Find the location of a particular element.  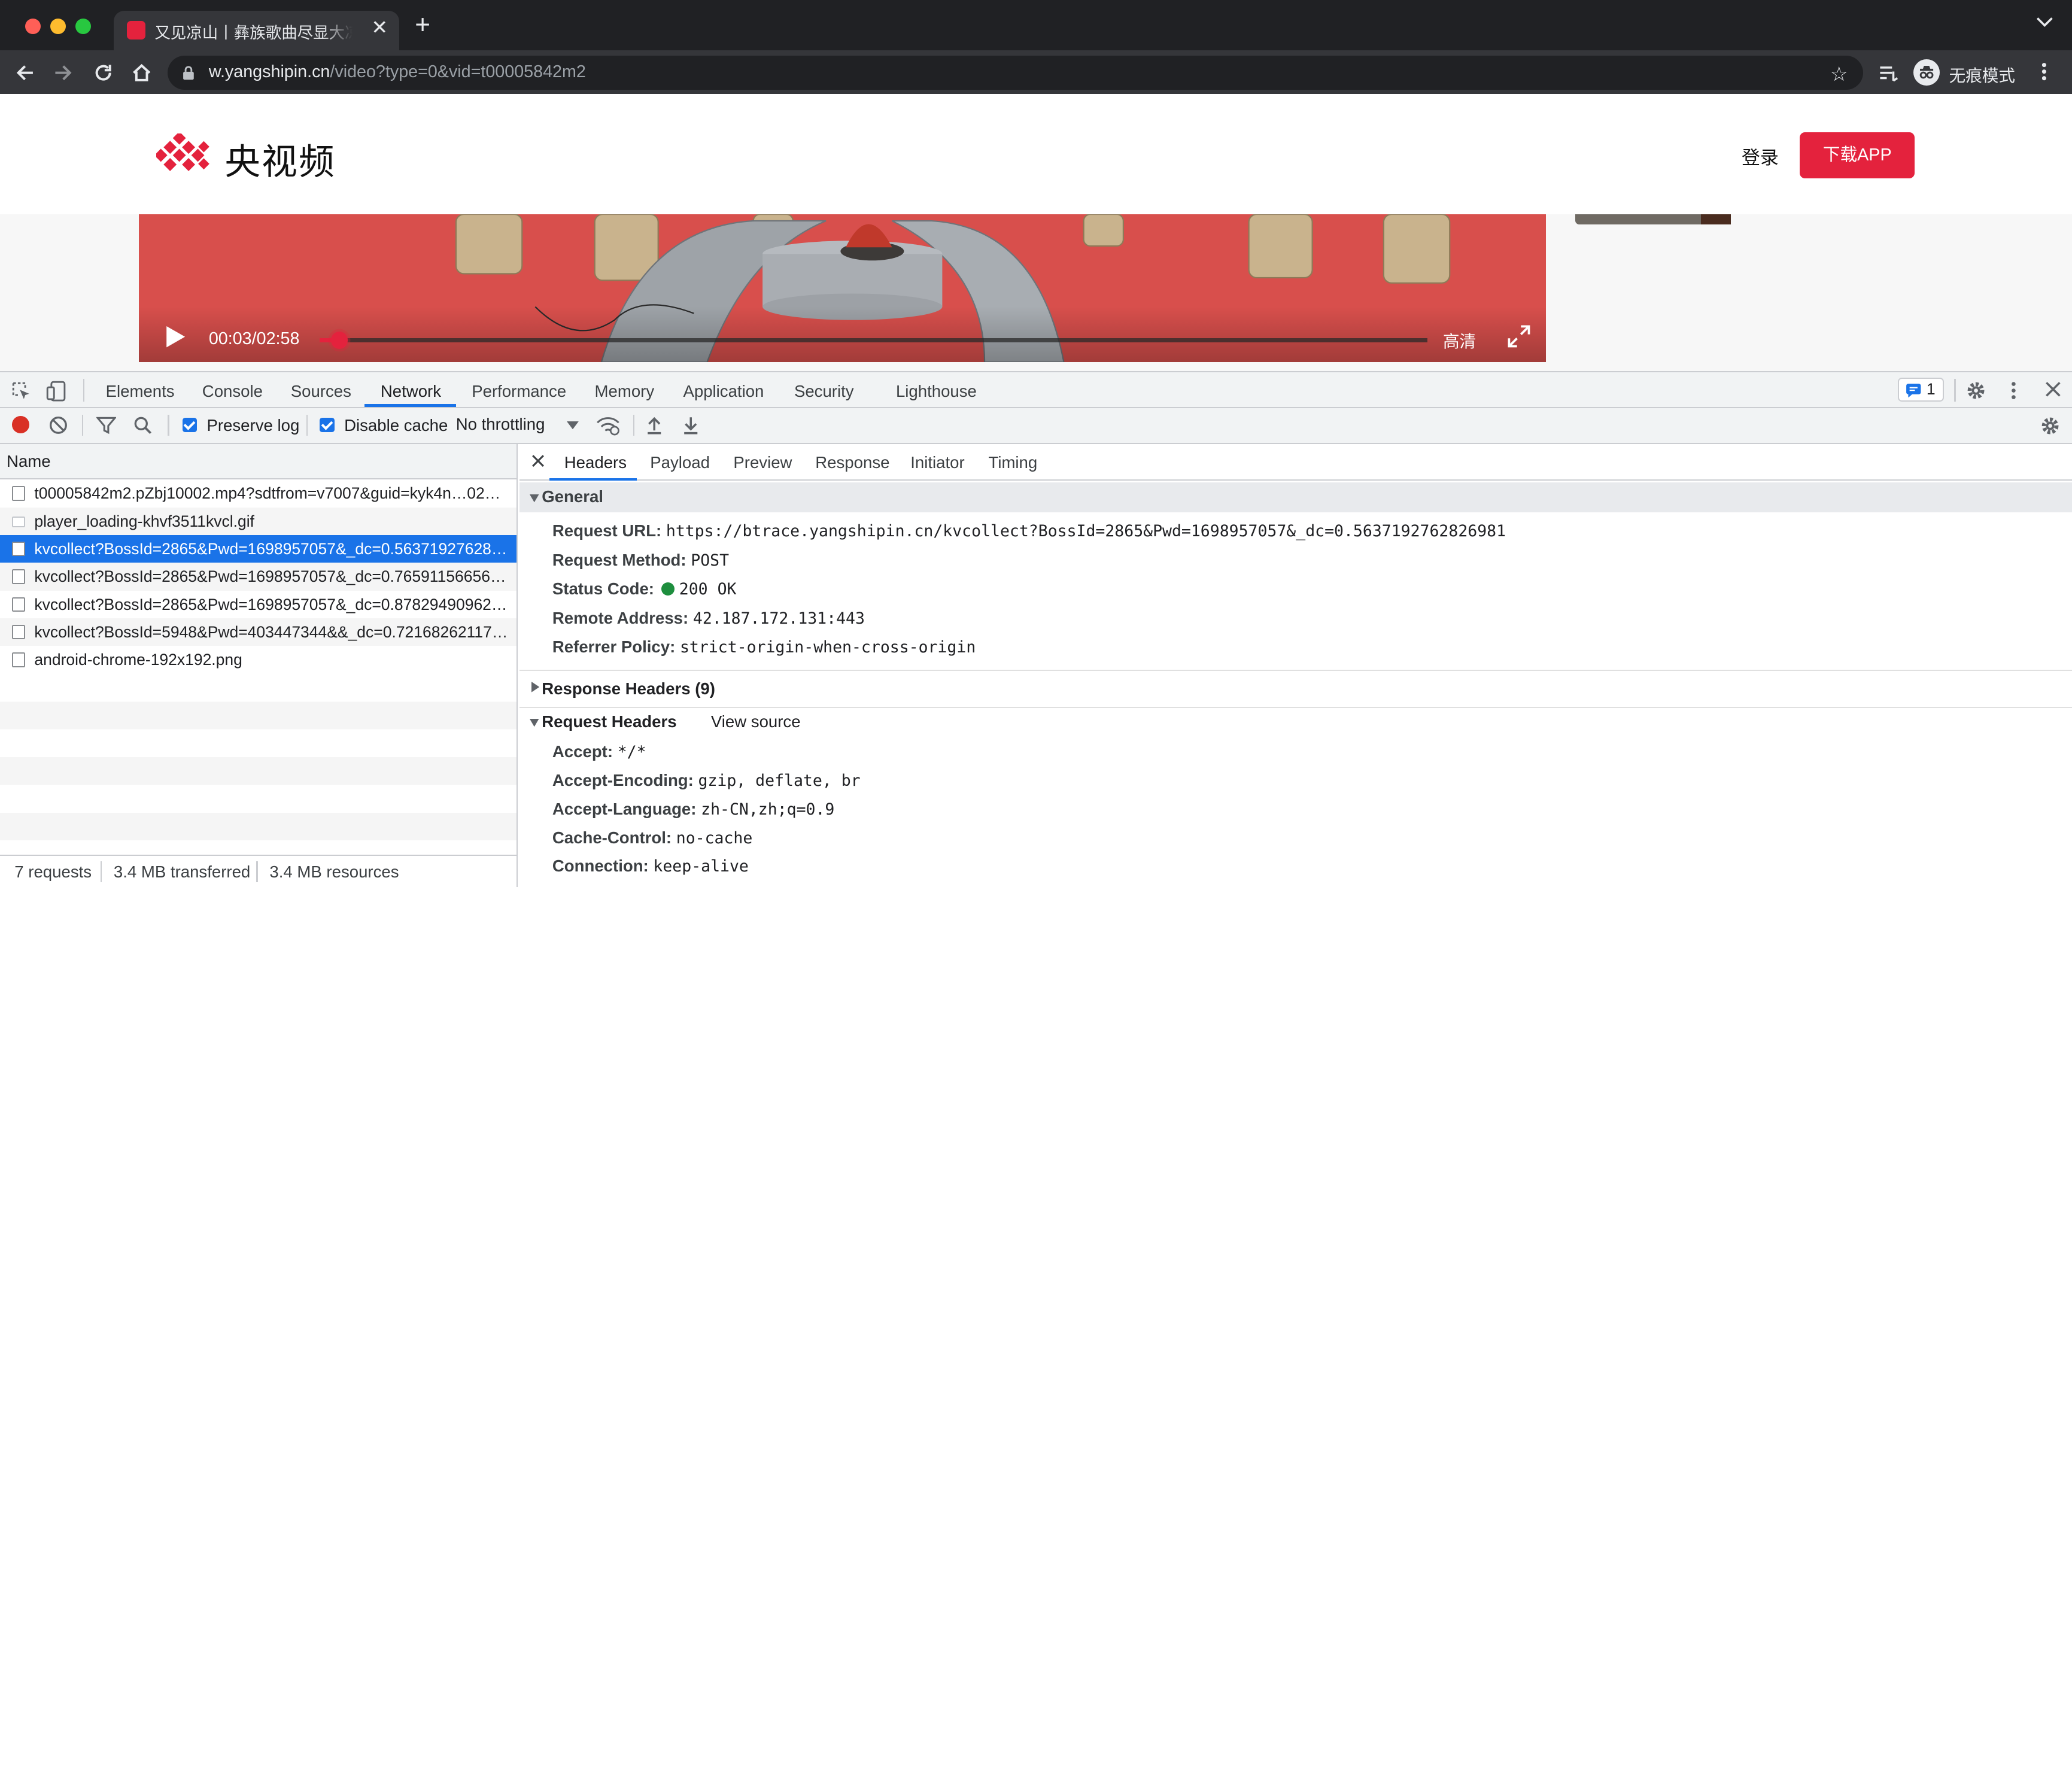

document-file-icon is located at coordinates (18, 549).